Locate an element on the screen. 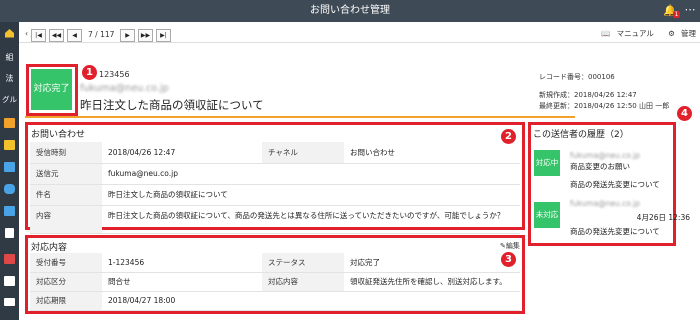 Image resolution: width=700 pixels, height=320 pixels. history-title: この送信者の履歴（2） is located at coordinates (581, 135).